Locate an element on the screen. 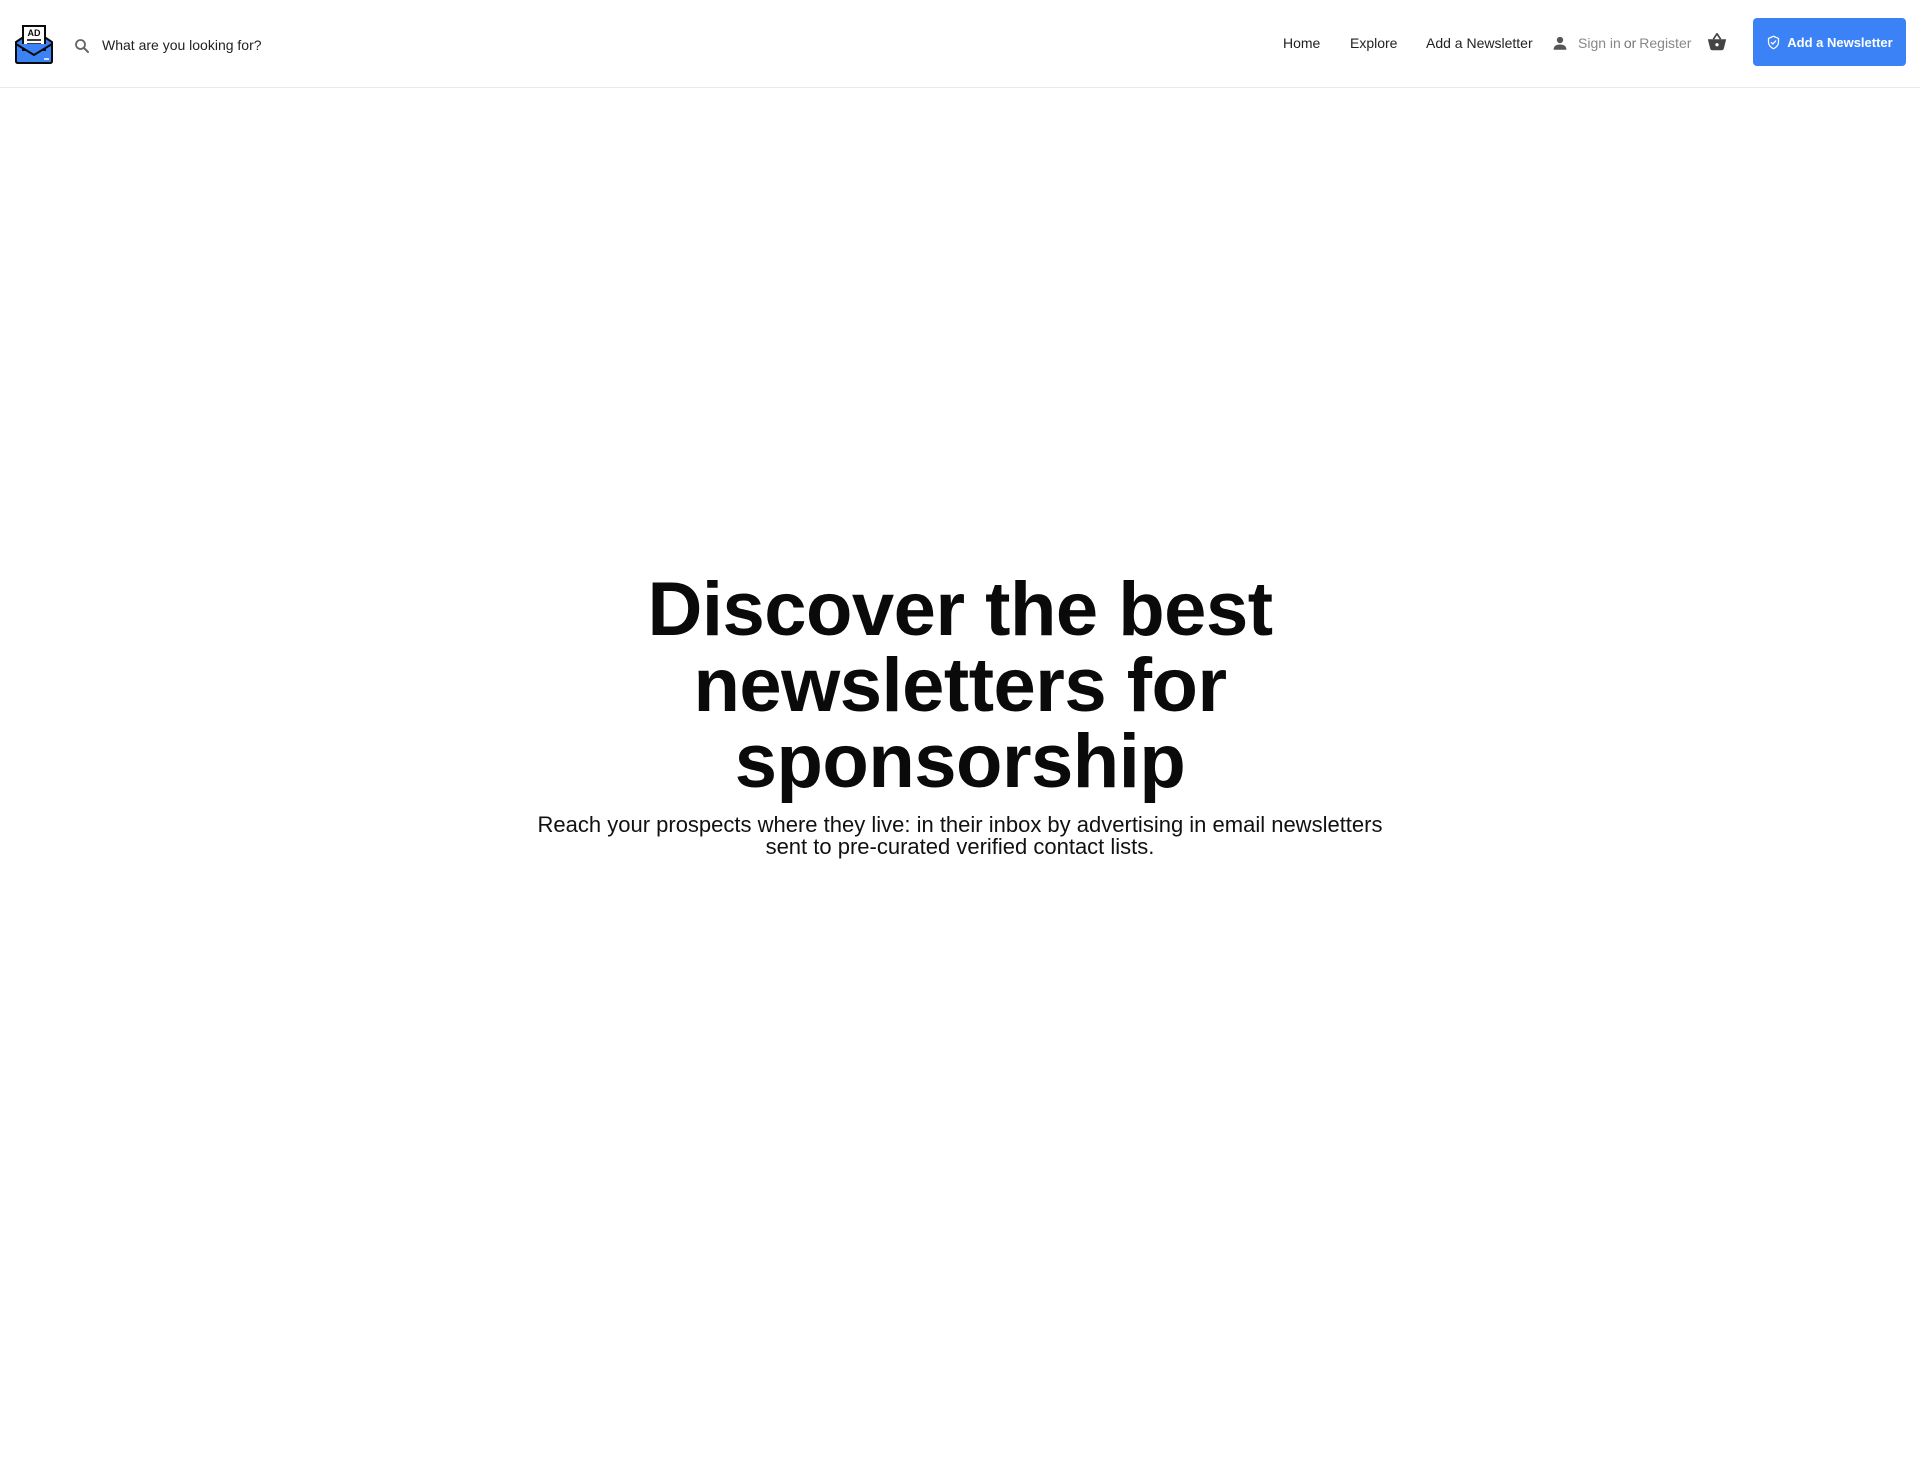 This screenshot has width=1920, height=1467. nav-add-newsletter-link: Add a Newsletter is located at coordinates (1479, 43).